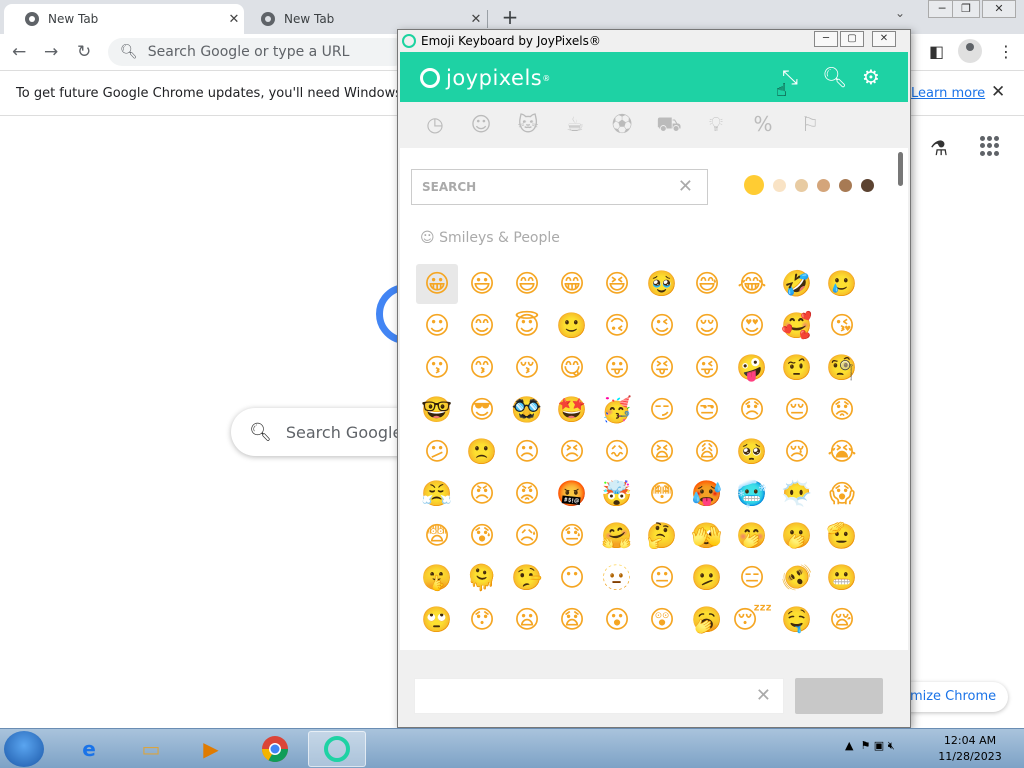  Describe the element at coordinates (258, 52) in the screenshot. I see `address-bar: 🔍︎ Search Google or type a URL` at that location.